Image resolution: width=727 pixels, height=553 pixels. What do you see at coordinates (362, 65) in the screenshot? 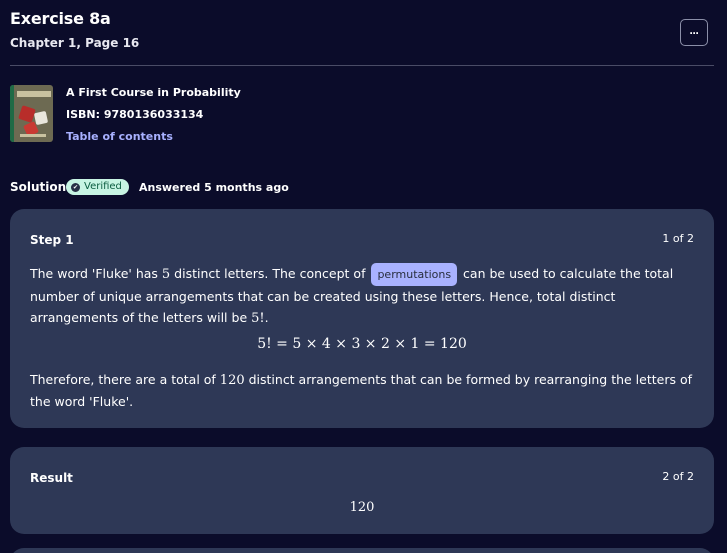
I see `header-divider` at bounding box center [362, 65].